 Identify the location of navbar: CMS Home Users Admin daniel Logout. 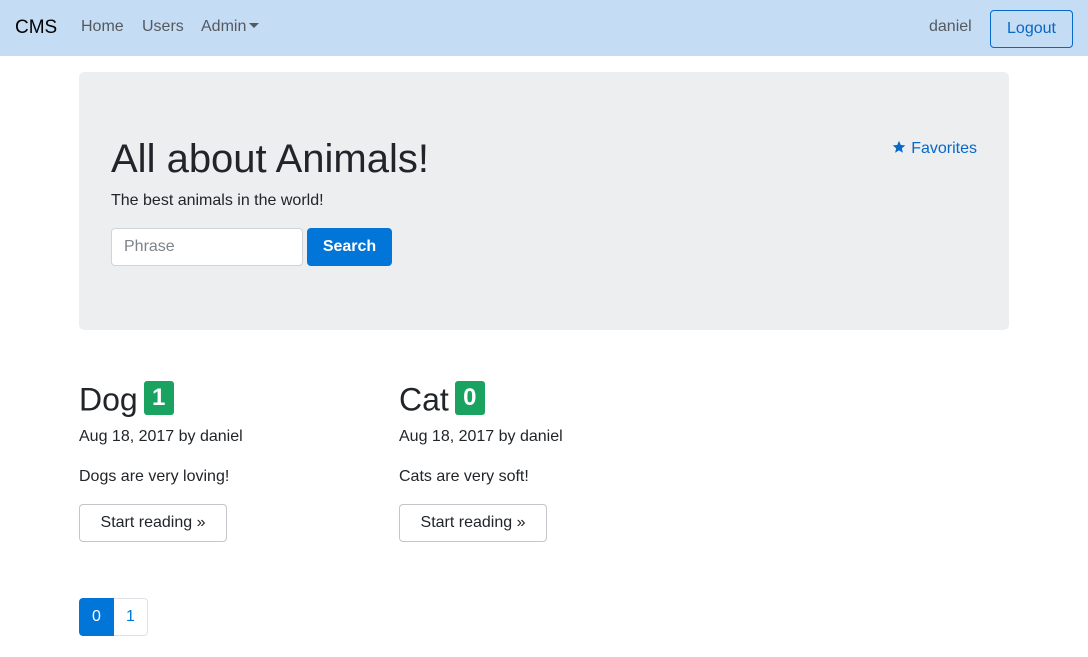
(544, 28).